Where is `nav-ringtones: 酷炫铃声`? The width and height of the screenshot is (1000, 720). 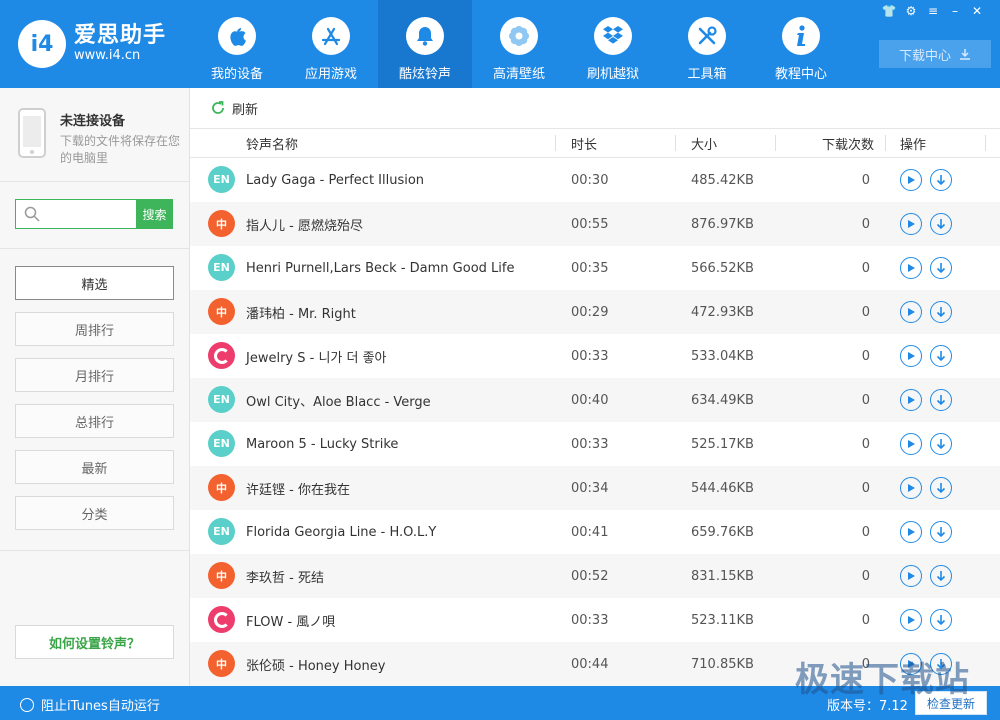
nav-ringtones: 酷炫铃声 is located at coordinates (425, 44).